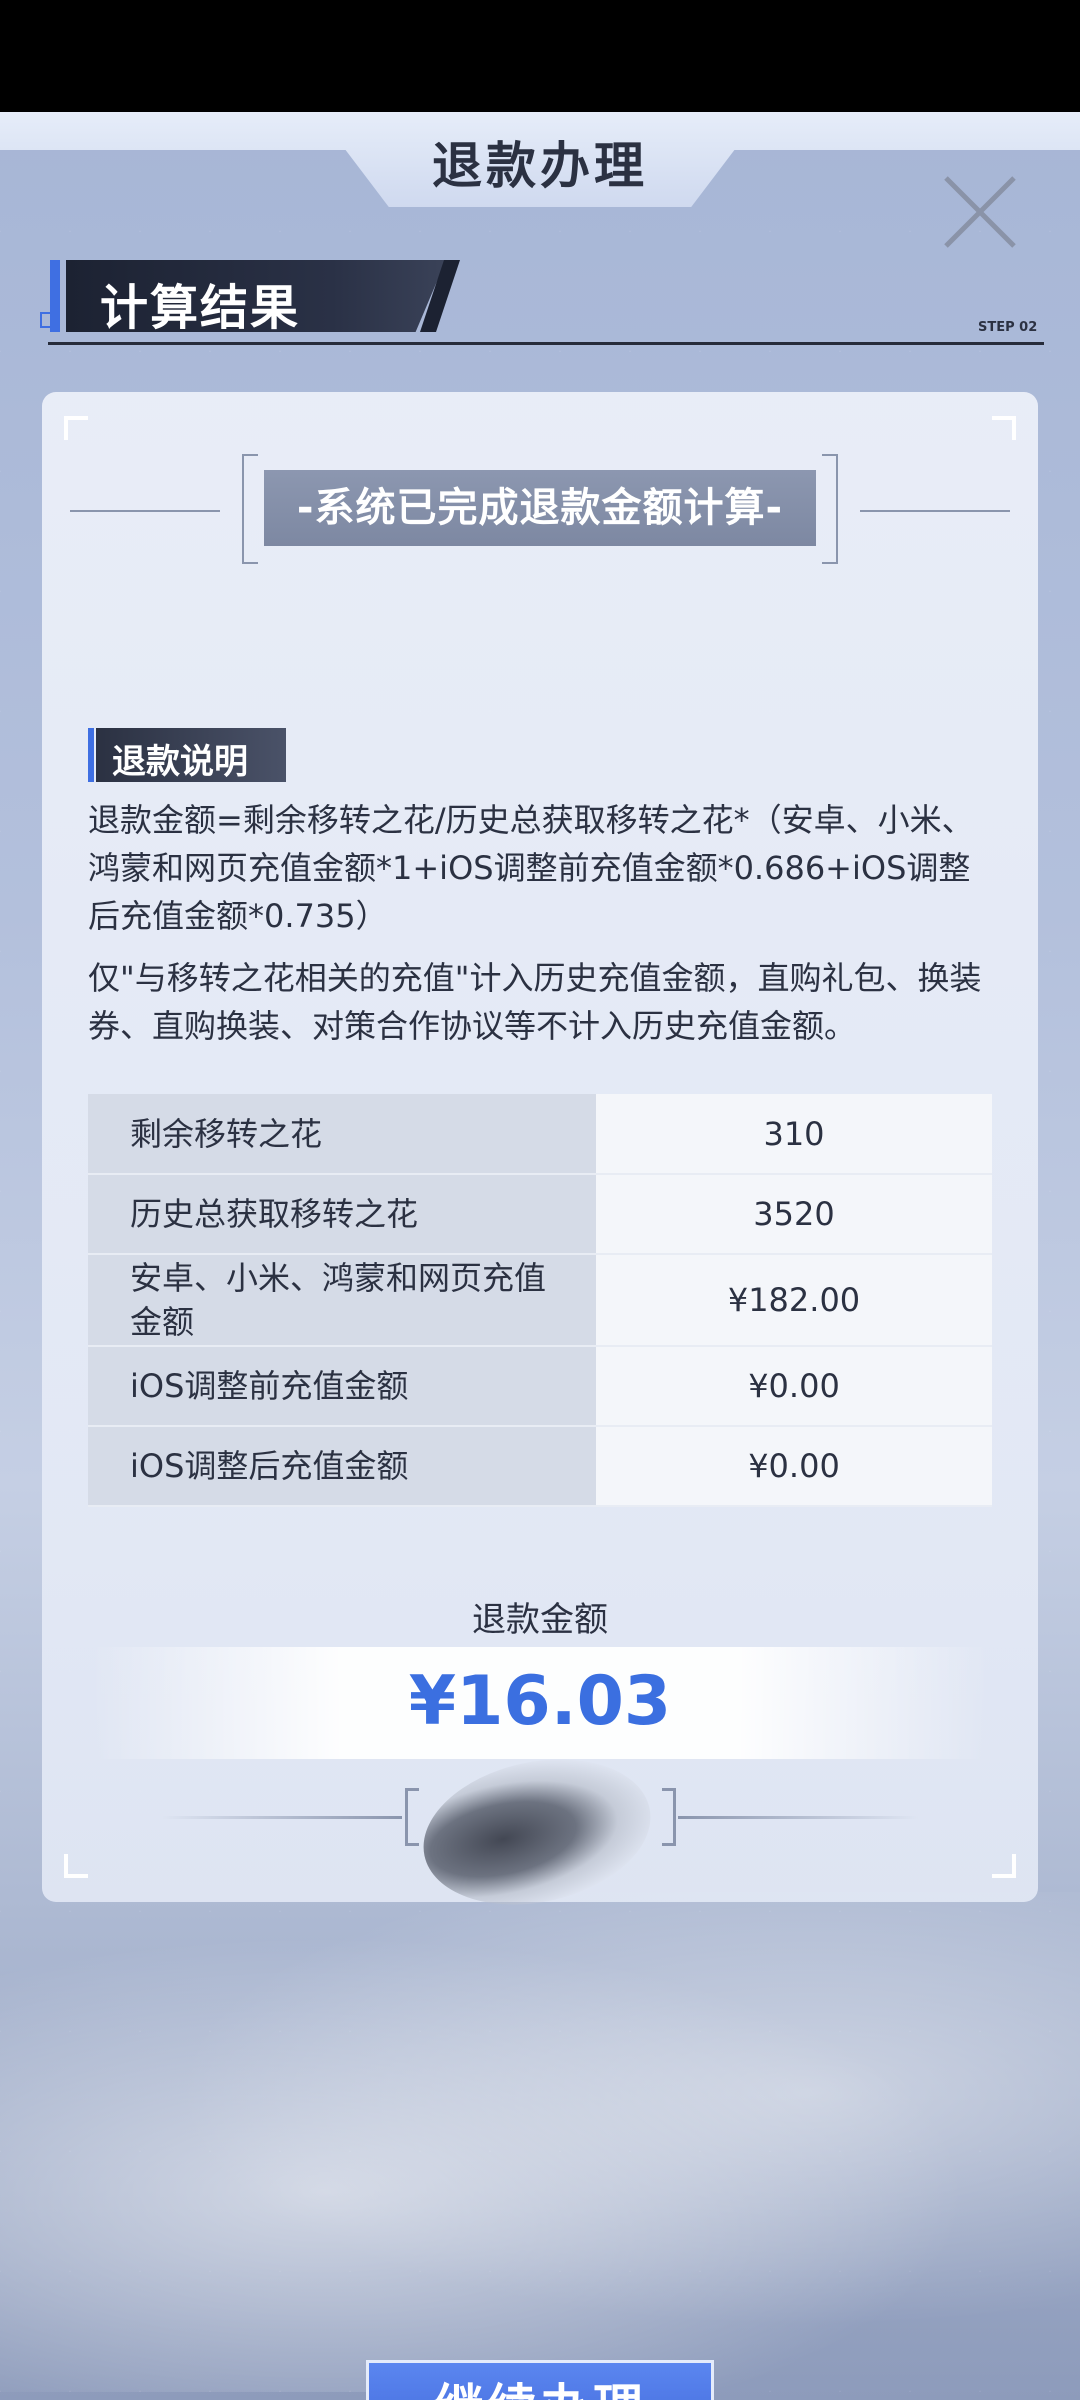  What do you see at coordinates (342, 1300) in the screenshot?
I see `row-label: 安卓、小米、鸿蒙和网页充值金额` at bounding box center [342, 1300].